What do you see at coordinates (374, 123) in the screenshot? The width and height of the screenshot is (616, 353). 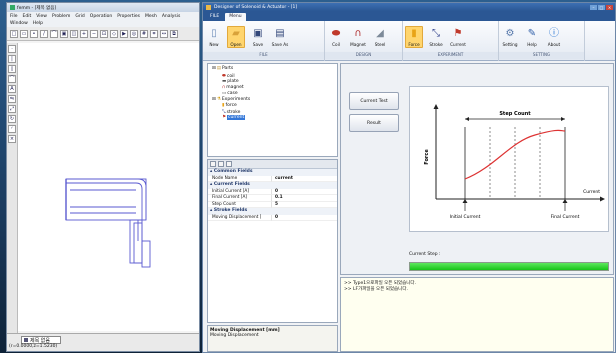 I see `result-button: Result` at bounding box center [374, 123].